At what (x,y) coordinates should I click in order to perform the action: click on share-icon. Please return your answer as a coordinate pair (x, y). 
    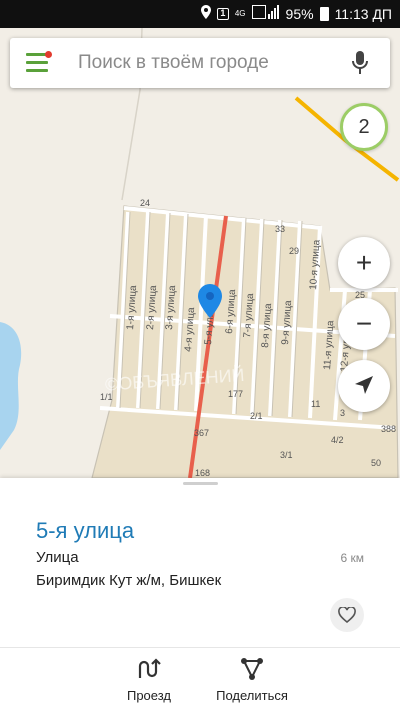
    Looking at the image, I should click on (252, 669).